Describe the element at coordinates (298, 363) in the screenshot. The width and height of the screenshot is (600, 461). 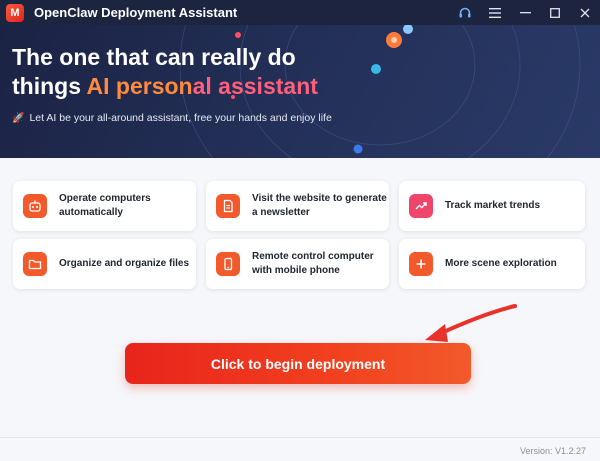
I see `begin-deployment-button: Click to begin deployment` at that location.